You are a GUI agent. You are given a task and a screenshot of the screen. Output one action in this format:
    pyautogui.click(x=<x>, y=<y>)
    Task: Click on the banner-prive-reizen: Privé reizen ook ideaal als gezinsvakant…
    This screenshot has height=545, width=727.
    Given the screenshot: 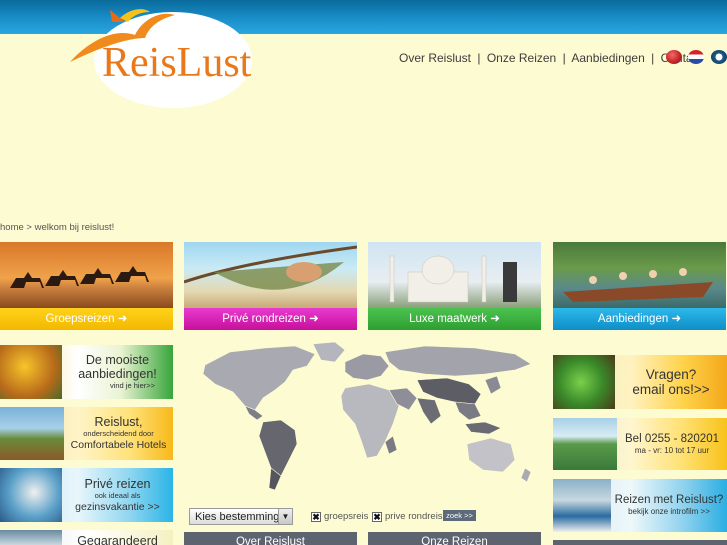 What is the action you would take?
    pyautogui.click(x=86, y=495)
    